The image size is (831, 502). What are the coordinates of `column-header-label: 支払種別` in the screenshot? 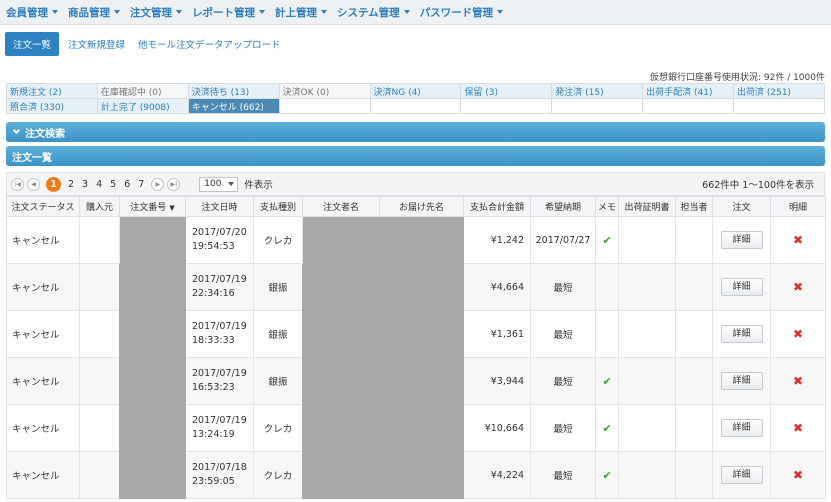 It's located at (277, 208).